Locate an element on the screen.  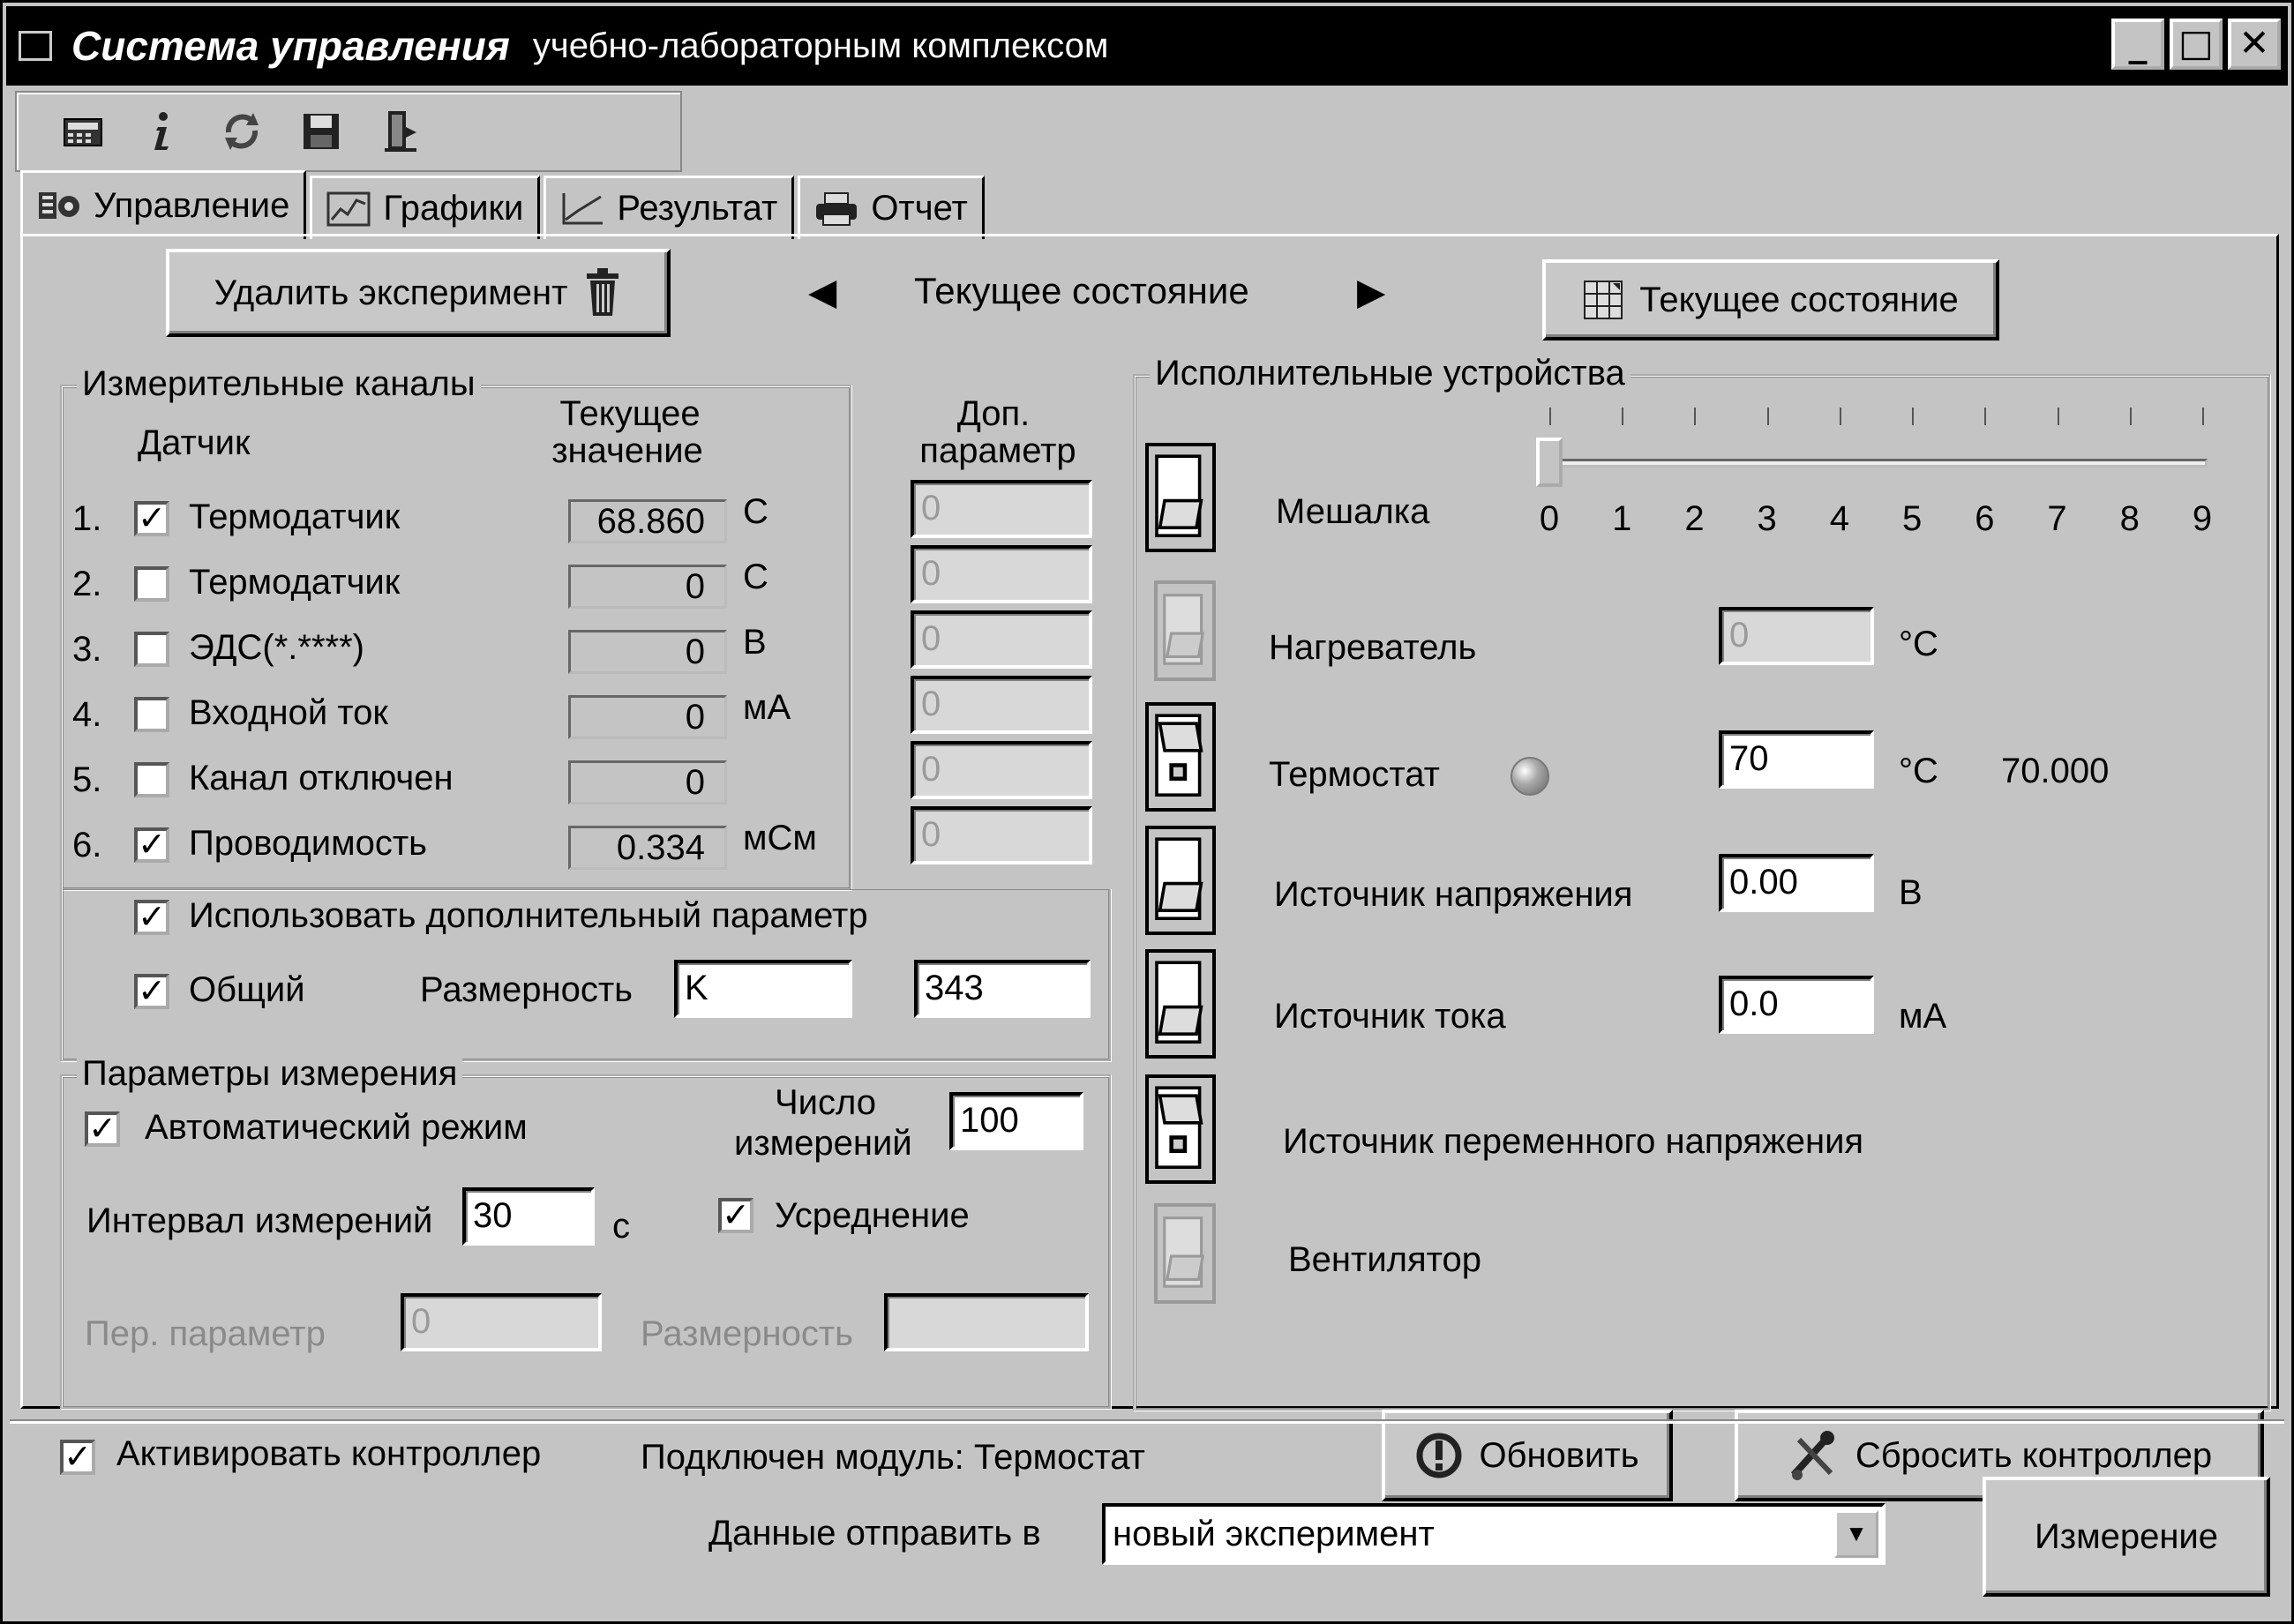
current-source-switch is located at coordinates (1181, 1004).